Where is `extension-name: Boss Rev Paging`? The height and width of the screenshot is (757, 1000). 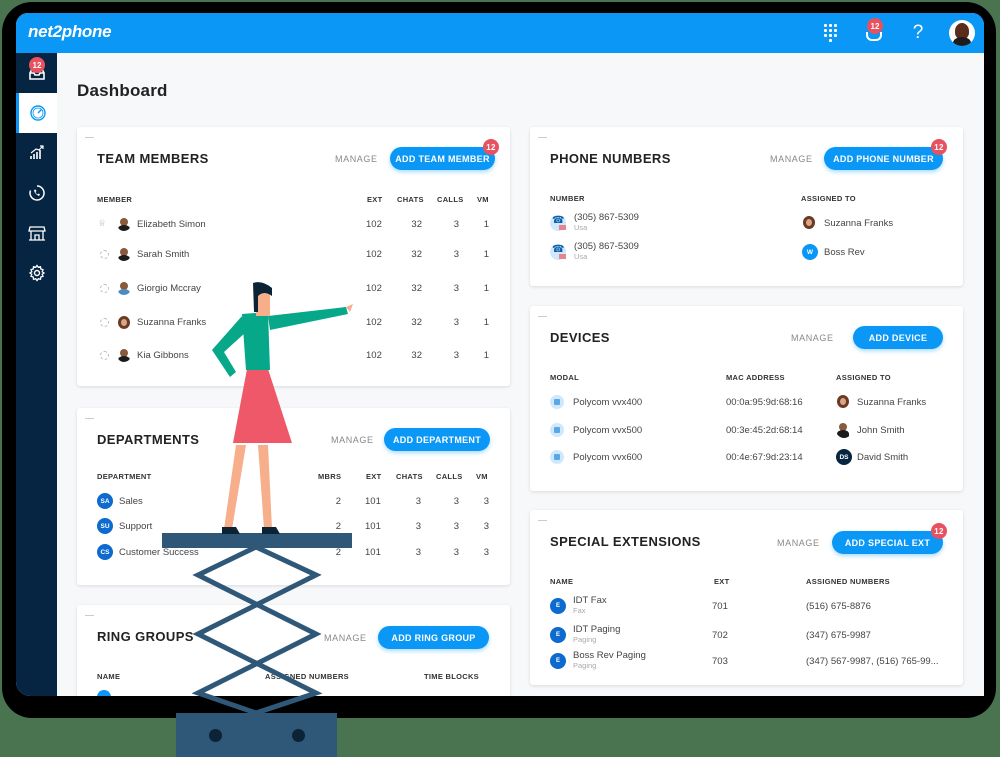 extension-name: Boss Rev Paging is located at coordinates (609, 655).